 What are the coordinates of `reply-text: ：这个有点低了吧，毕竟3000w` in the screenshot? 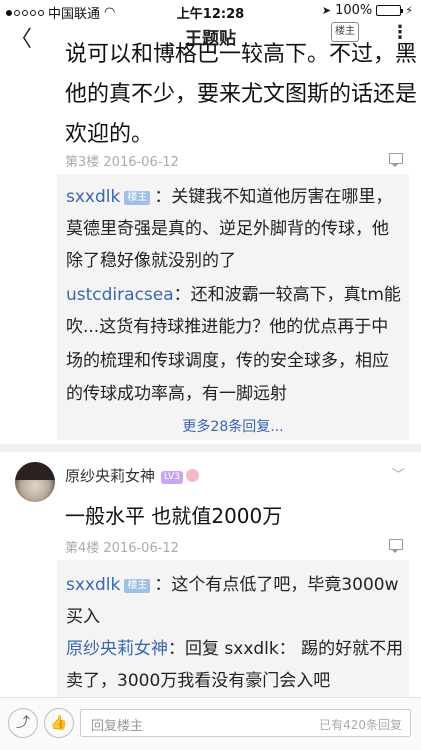 It's located at (276, 585).